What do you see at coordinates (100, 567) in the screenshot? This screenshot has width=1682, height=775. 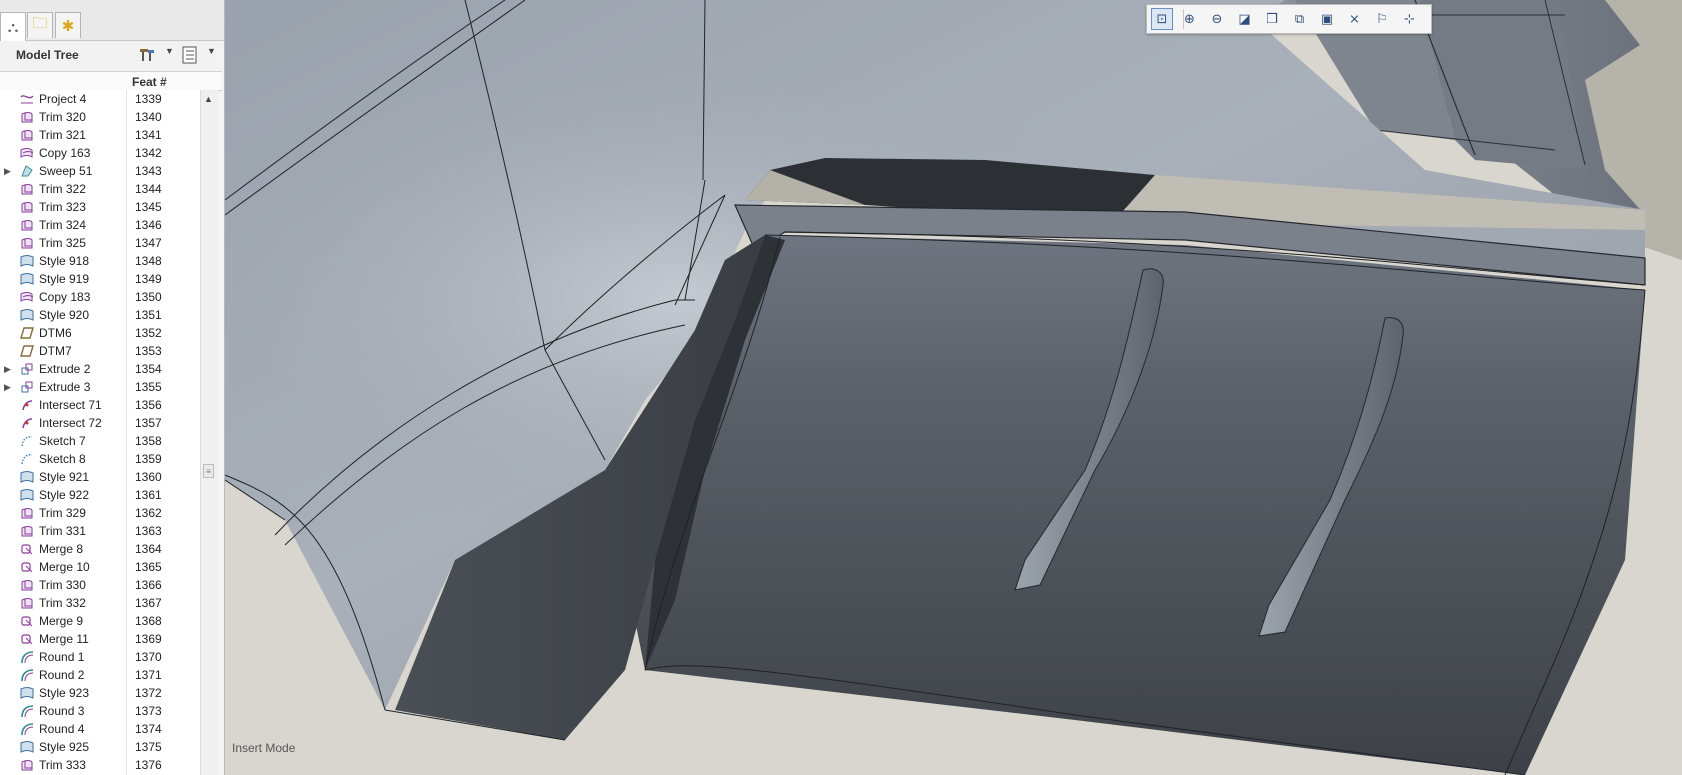 I see `tree-row: Merge 10 1365` at bounding box center [100, 567].